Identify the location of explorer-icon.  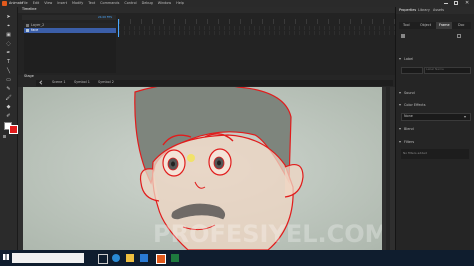
(130, 258).